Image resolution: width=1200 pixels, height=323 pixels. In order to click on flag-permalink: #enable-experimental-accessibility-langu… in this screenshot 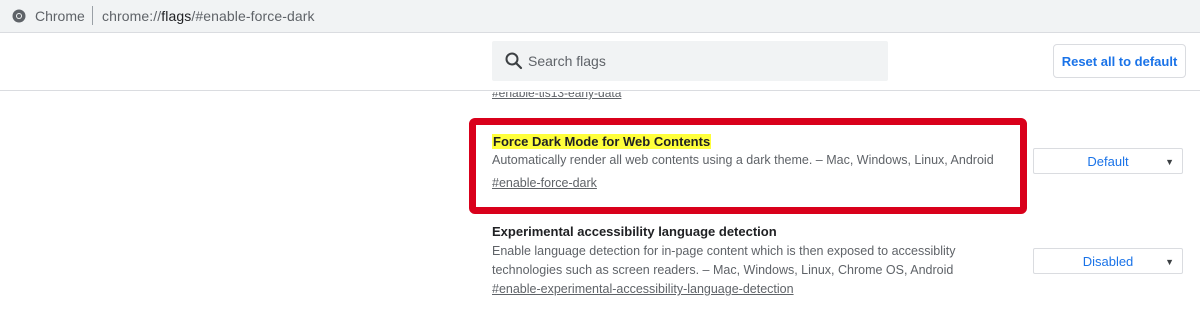, I will do `click(643, 289)`.